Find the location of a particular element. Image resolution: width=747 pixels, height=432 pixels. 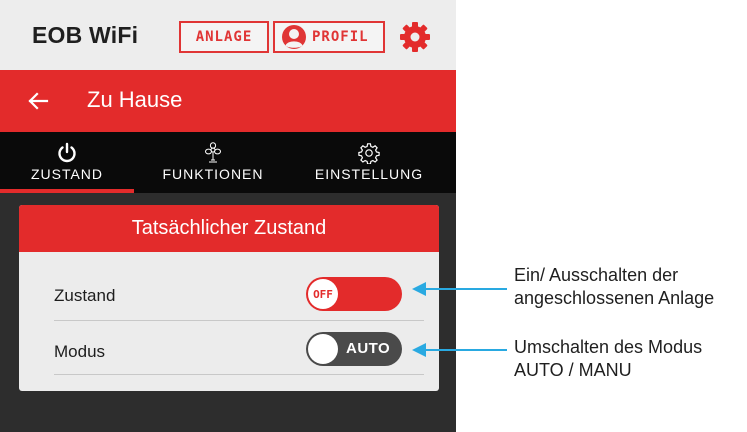

zustand-label: Zustand is located at coordinates (85, 295).